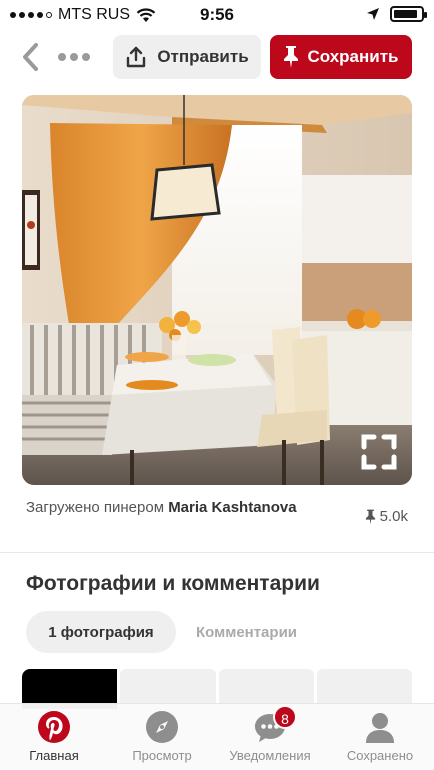 Image resolution: width=434 pixels, height=770 pixels. What do you see at coordinates (95, 507) in the screenshot?
I see `uploaded-by-prefix: Загружено пинером` at bounding box center [95, 507].